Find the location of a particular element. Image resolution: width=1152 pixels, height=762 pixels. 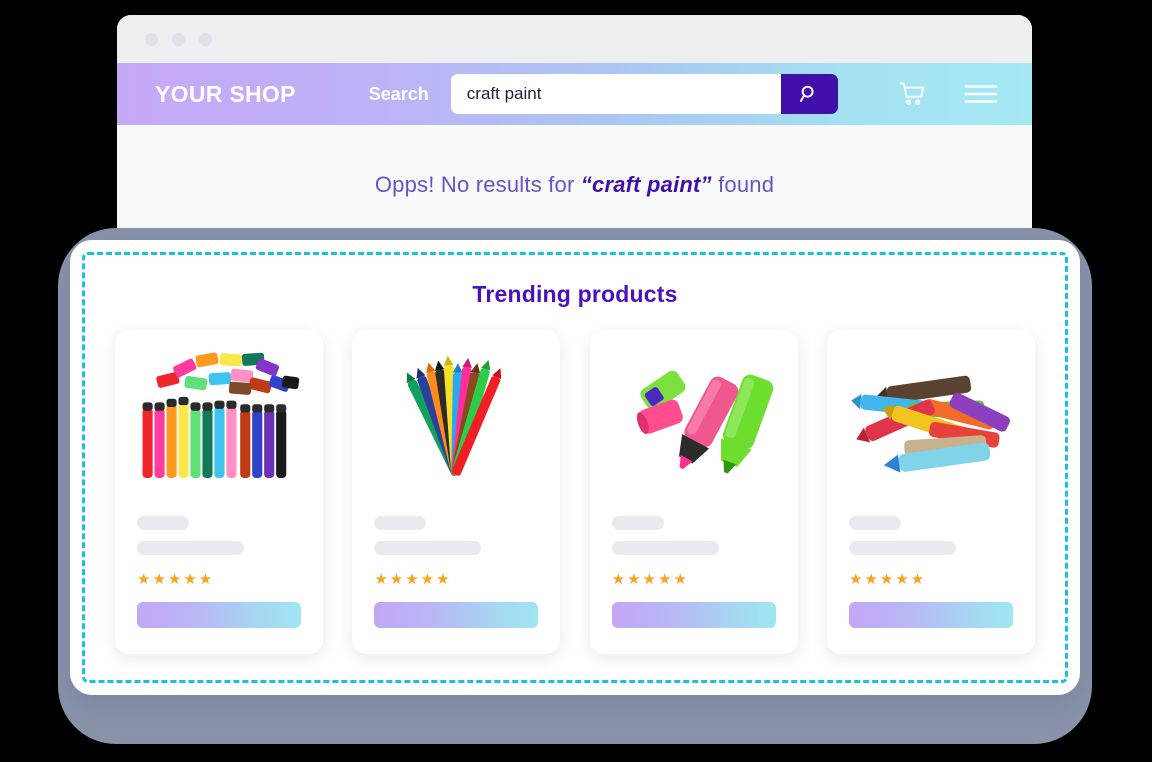

product-image-felt-tip-pens is located at coordinates (456, 419).